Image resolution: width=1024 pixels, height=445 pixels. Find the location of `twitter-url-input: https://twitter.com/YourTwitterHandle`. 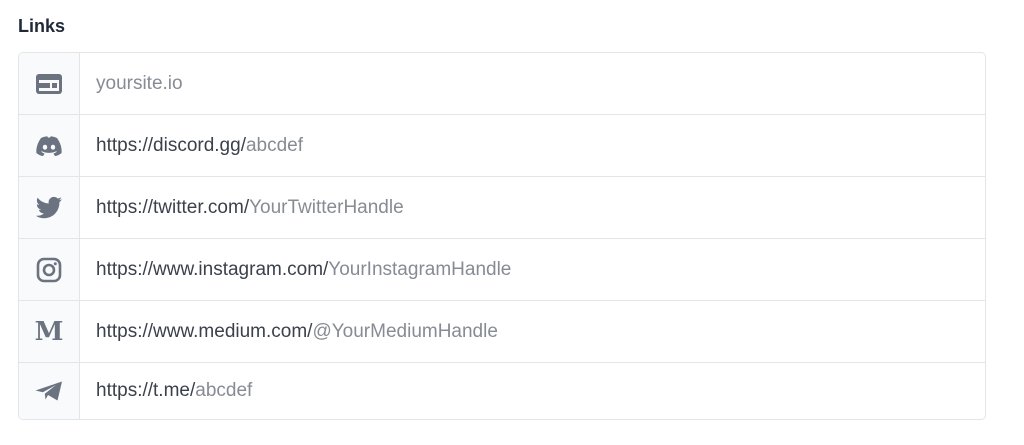

twitter-url-input: https://twitter.com/YourTwitterHandle is located at coordinates (532, 207).